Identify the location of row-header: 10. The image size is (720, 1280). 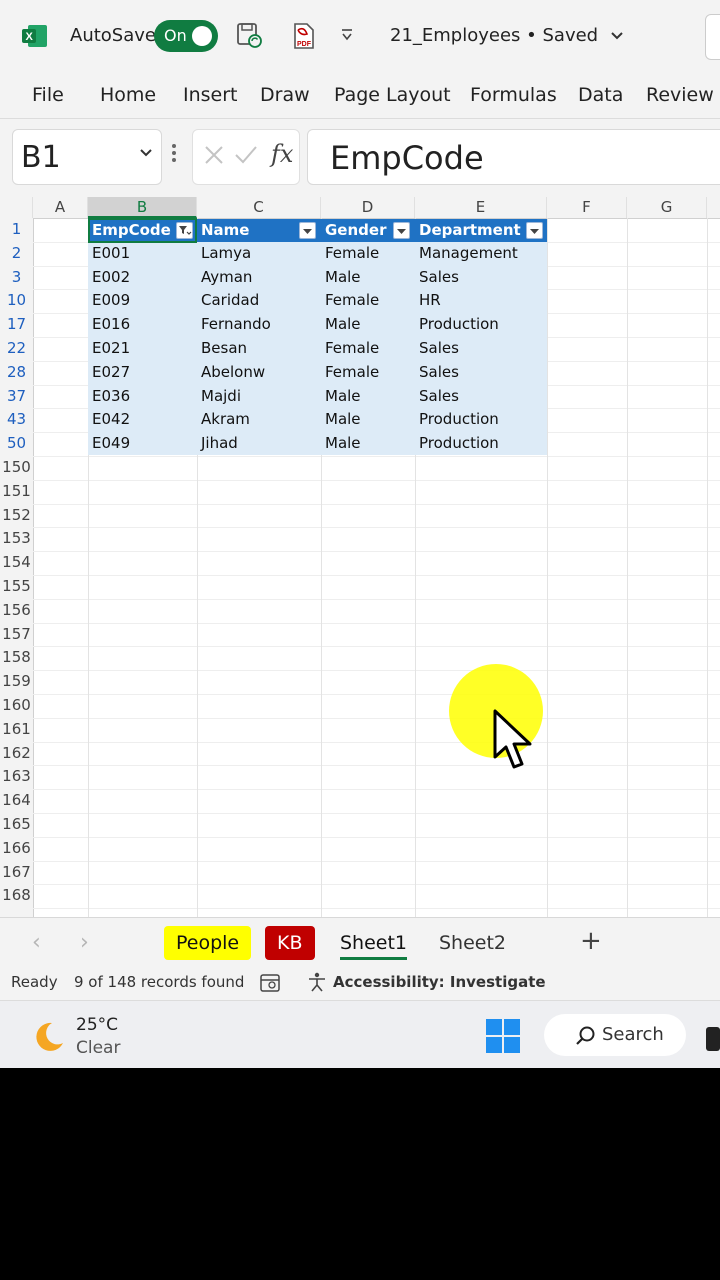
(16, 301).